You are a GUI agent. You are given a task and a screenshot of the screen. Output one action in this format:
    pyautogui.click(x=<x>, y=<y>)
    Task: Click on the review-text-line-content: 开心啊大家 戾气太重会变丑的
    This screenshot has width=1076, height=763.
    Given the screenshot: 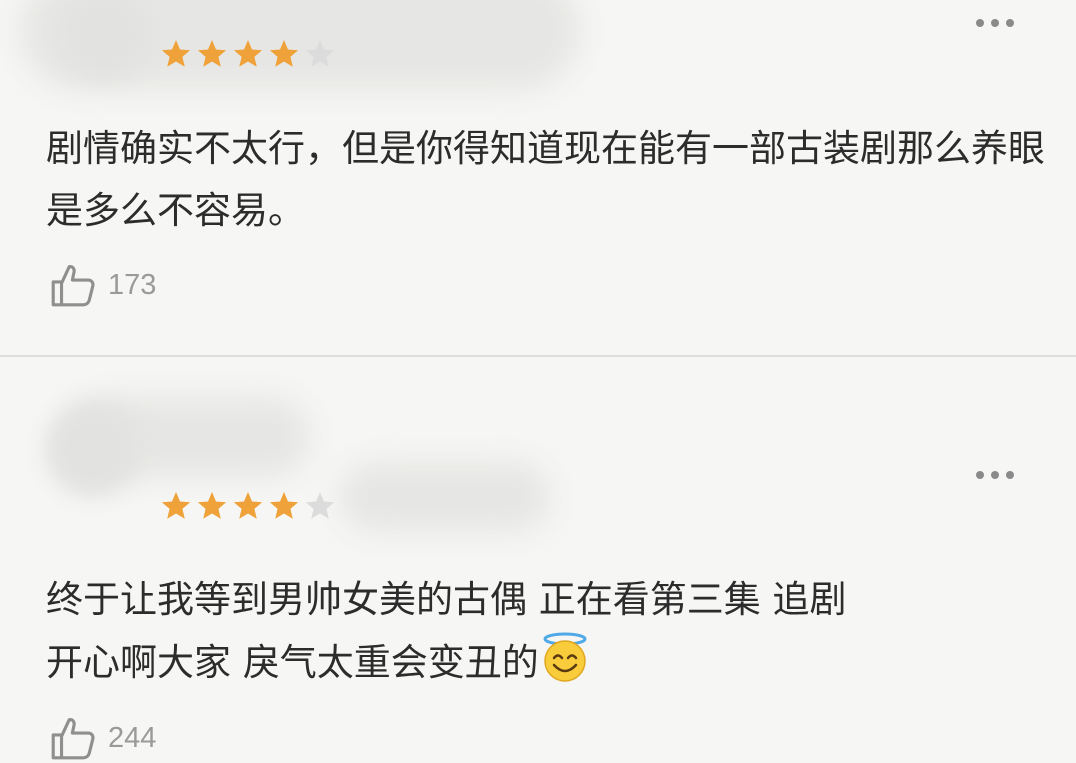 What is the action you would take?
    pyautogui.click(x=292, y=662)
    